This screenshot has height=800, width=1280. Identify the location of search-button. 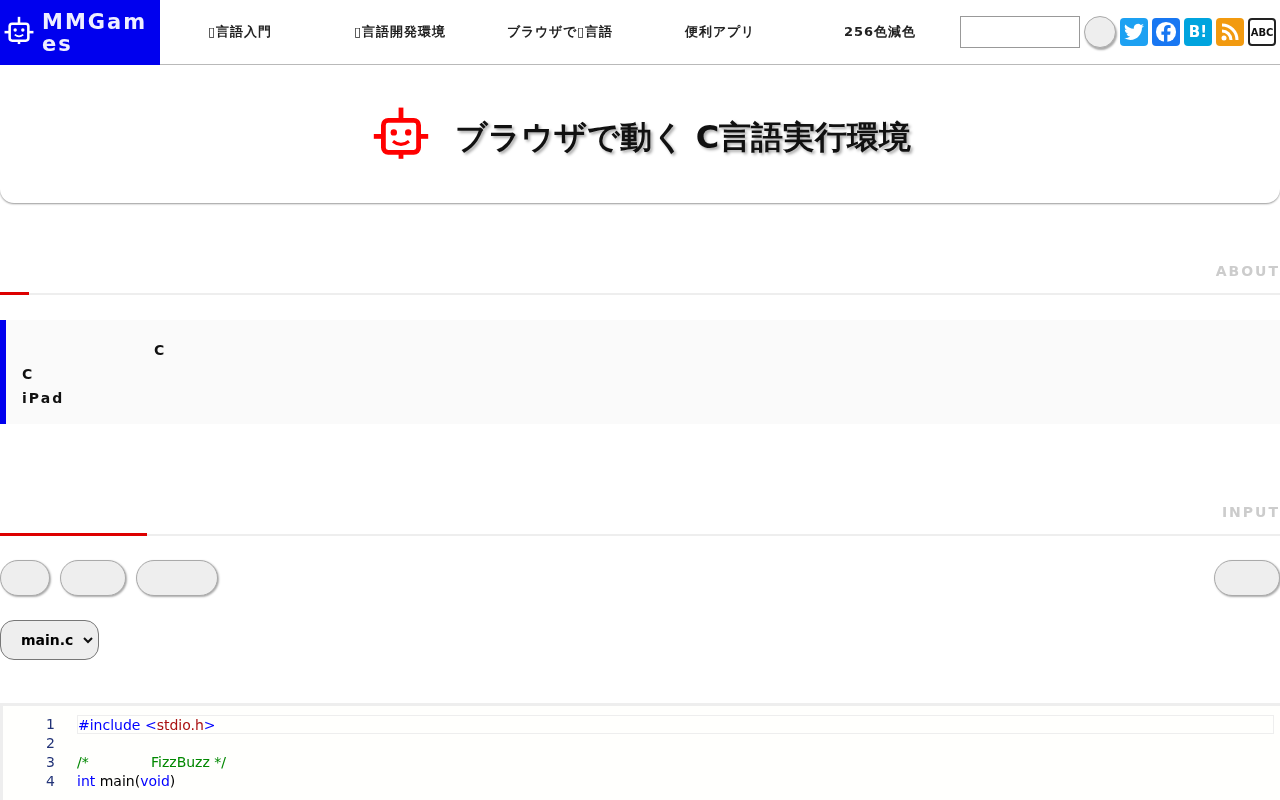
(1100, 32).